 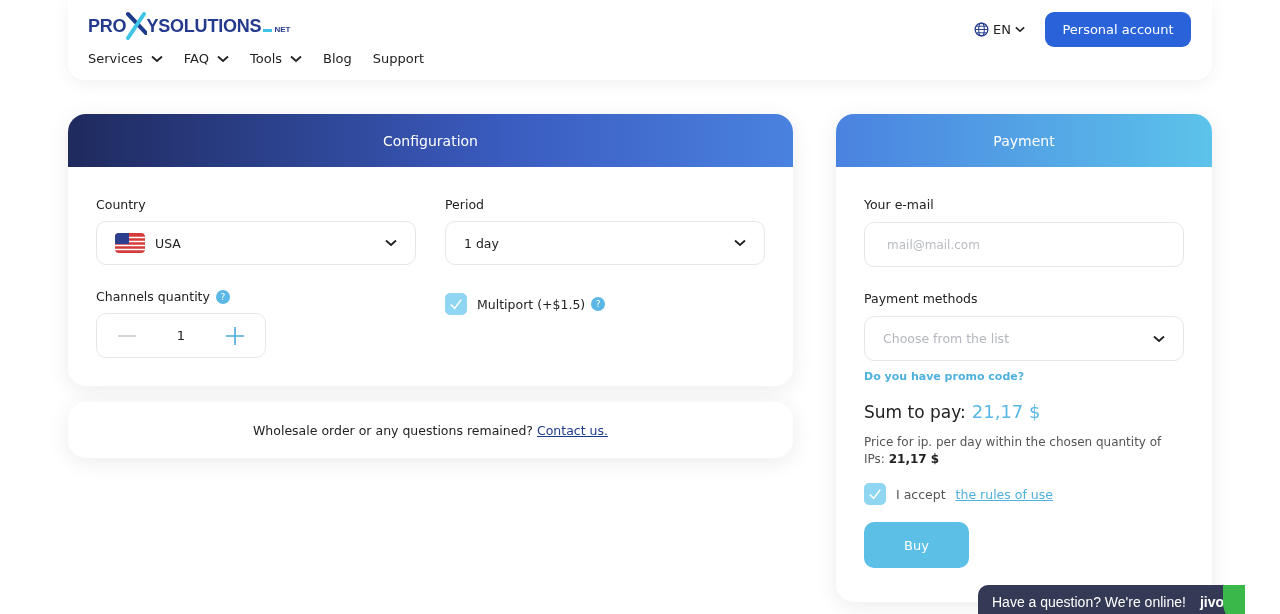 What do you see at coordinates (1024, 140) in the screenshot?
I see `card-title: Payment` at bounding box center [1024, 140].